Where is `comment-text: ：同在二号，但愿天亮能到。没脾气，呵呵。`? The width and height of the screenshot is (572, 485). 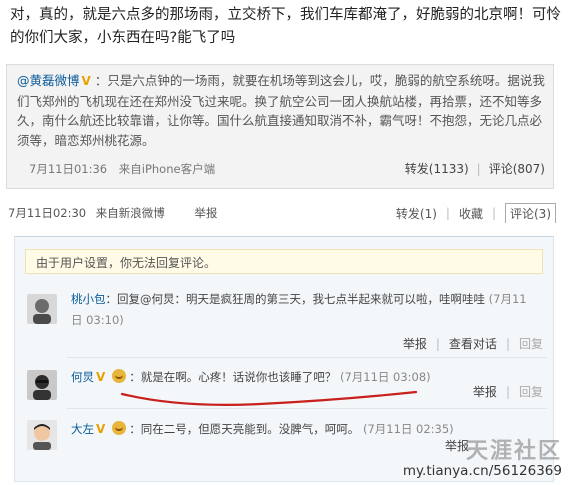
comment-text: ：同在二号，但愿天亮能到。没脾气，呵呵。 is located at coordinates (244, 429).